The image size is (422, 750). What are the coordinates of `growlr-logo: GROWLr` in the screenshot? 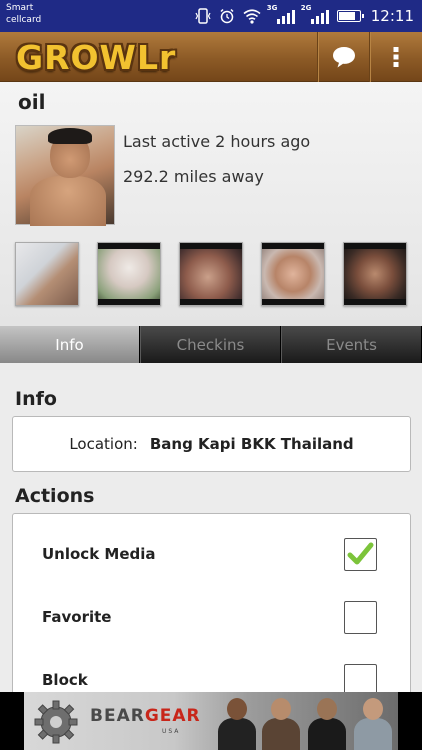 It's located at (96, 57).